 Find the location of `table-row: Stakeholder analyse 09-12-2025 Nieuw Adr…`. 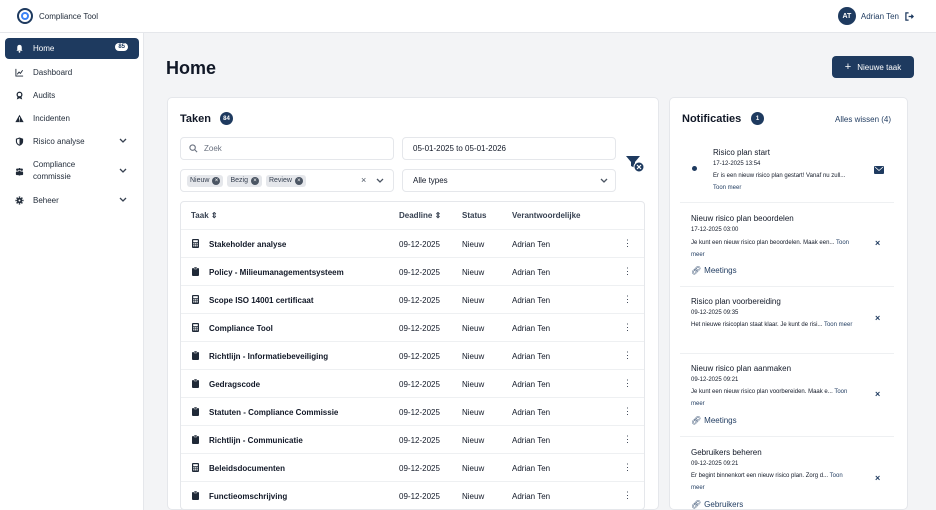

table-row: Stakeholder analyse 09-12-2025 Nieuw Adr… is located at coordinates (412, 243).